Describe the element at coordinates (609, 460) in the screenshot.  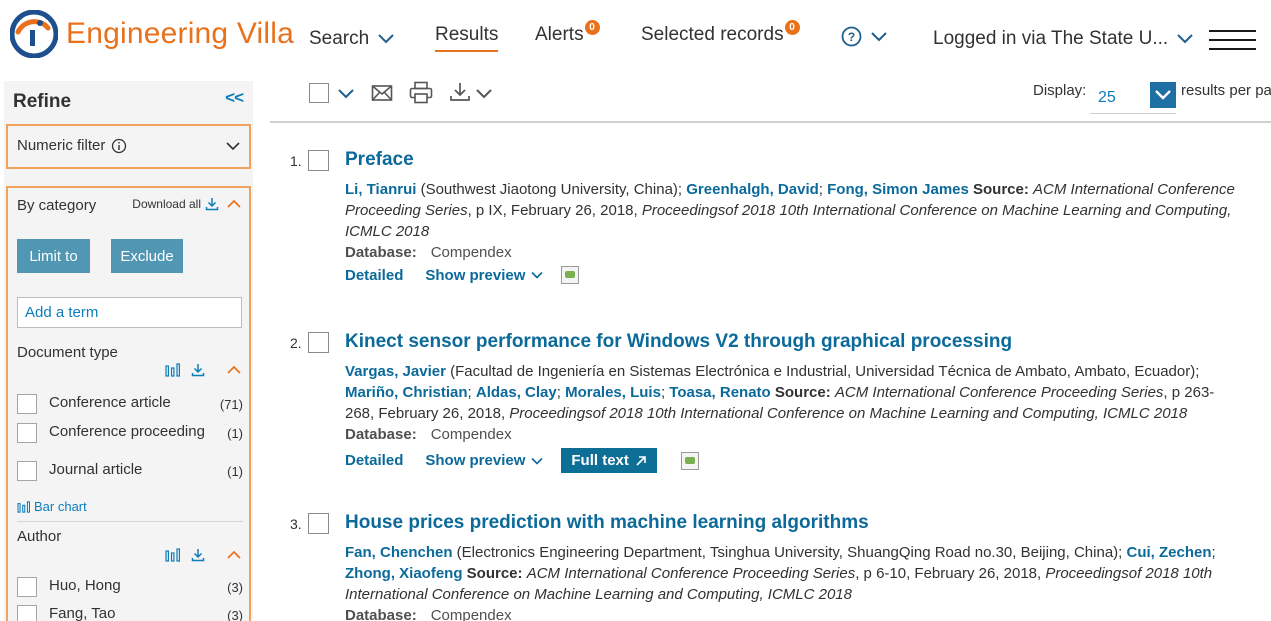
I see `full-text-button: Full text` at that location.